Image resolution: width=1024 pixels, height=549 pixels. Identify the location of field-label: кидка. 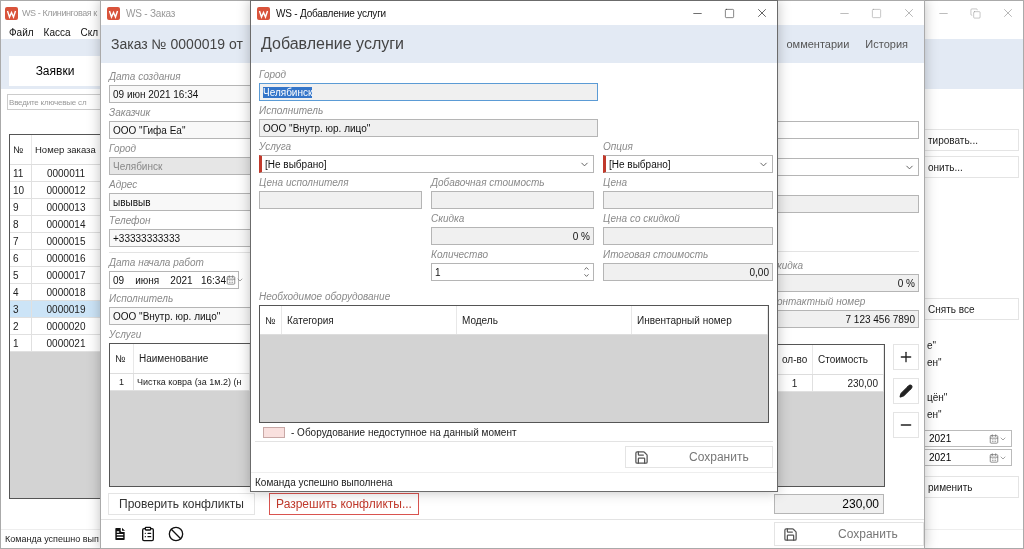
(791, 266).